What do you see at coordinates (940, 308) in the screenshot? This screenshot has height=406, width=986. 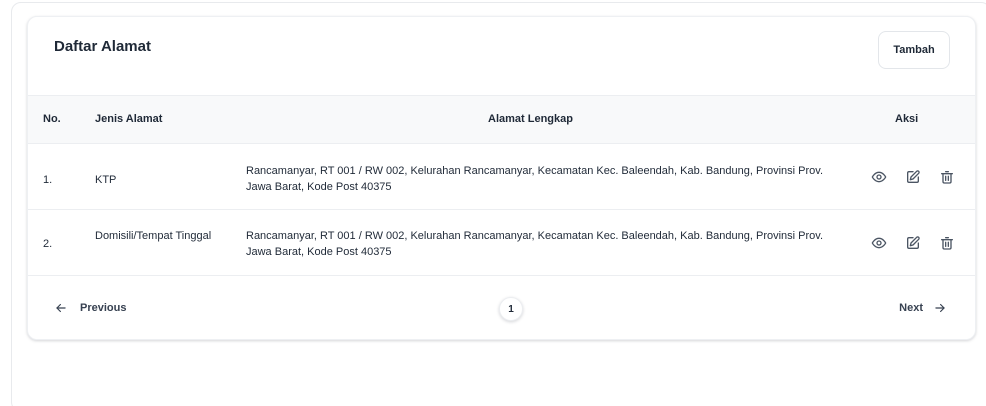 I see `arrow-right-icon` at bounding box center [940, 308].